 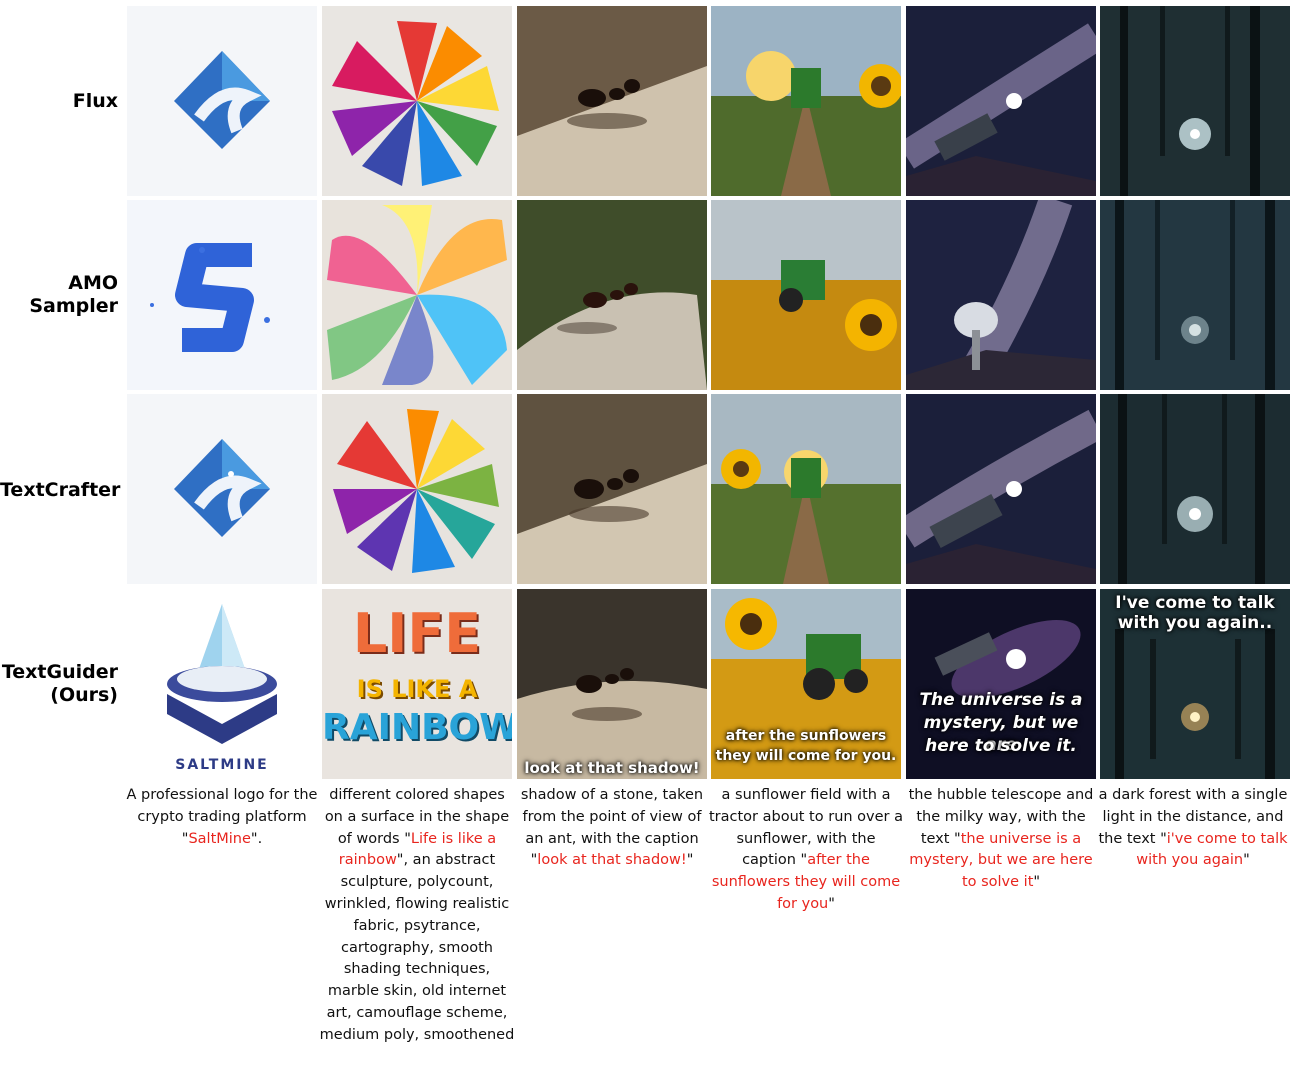 I want to click on image-flux-logo, so click(x=222, y=101).